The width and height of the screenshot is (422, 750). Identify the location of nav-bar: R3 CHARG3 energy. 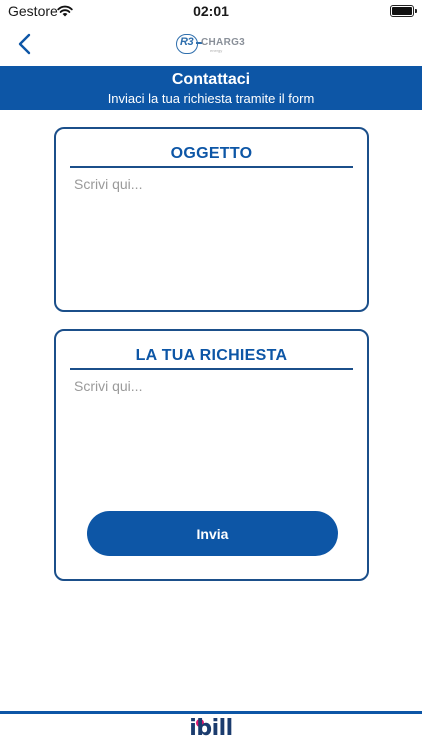
(211, 45).